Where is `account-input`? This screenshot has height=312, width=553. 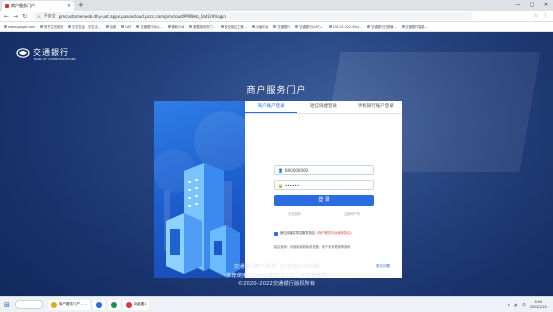
account-input is located at coordinates (327, 170).